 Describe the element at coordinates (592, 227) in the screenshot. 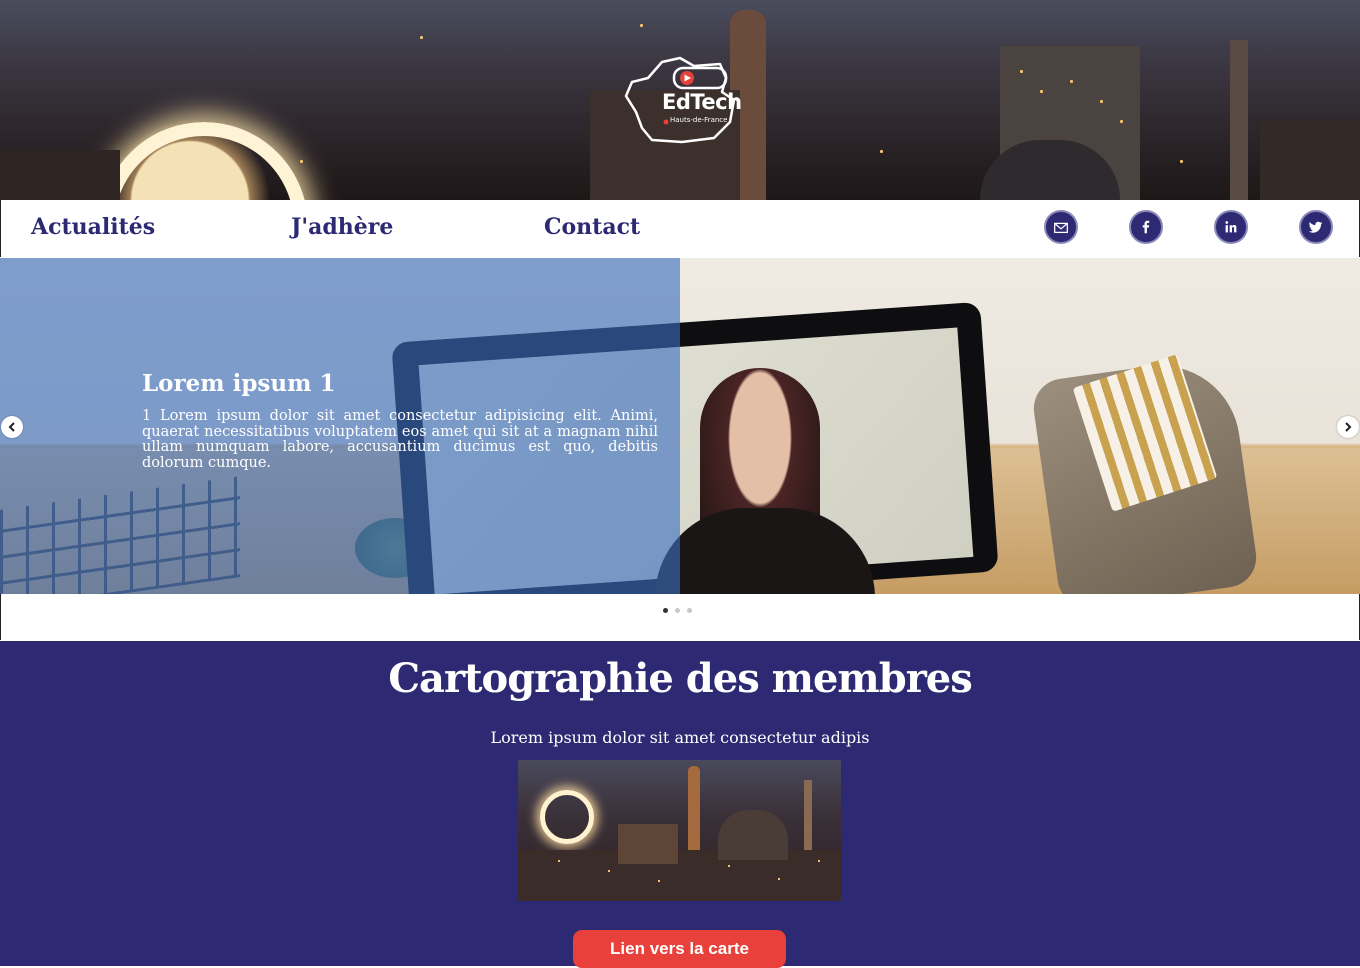

I see `nav-item-contact: Contact` at that location.